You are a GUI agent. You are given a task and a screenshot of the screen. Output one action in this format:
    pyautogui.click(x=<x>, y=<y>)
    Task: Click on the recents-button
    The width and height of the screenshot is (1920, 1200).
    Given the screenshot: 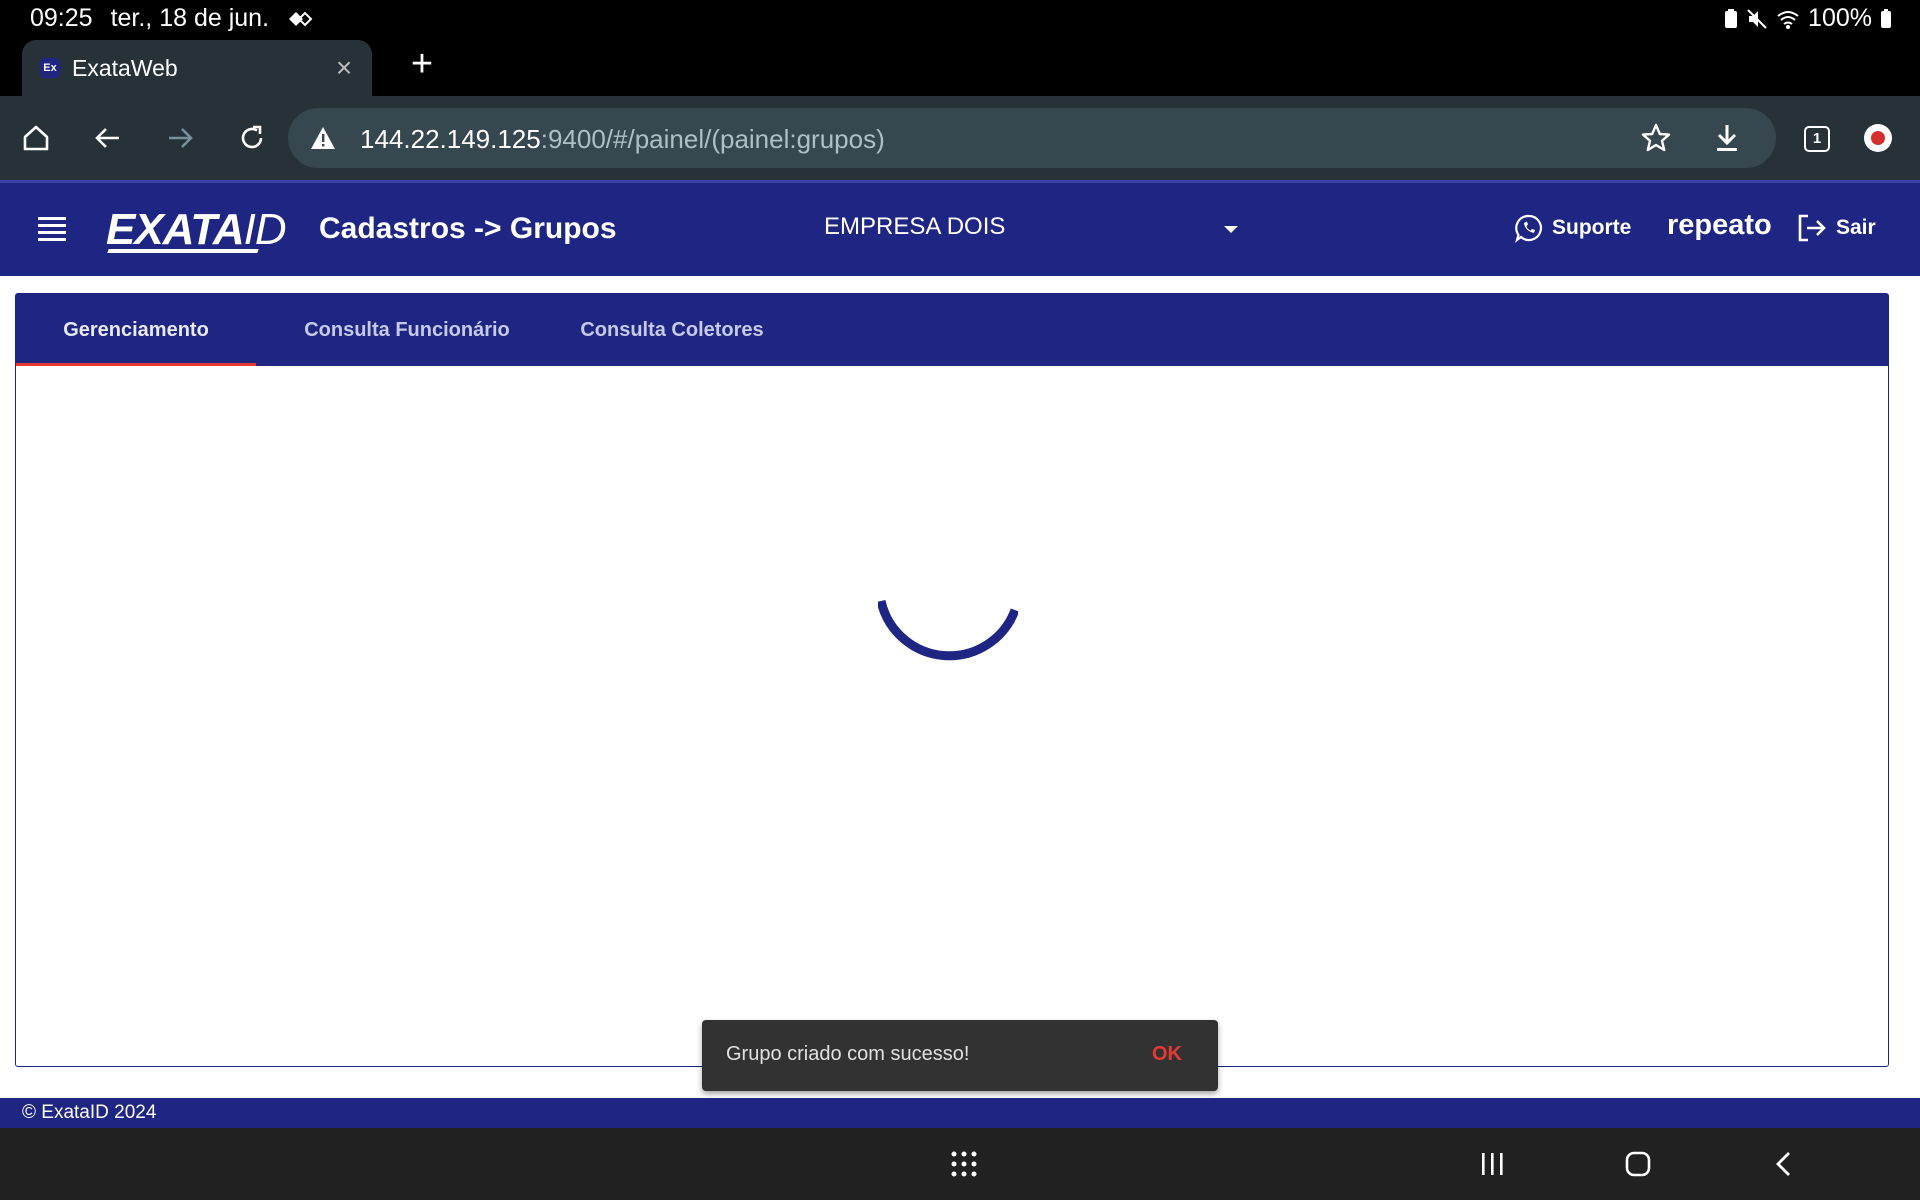 What is the action you would take?
    pyautogui.click(x=1492, y=1164)
    